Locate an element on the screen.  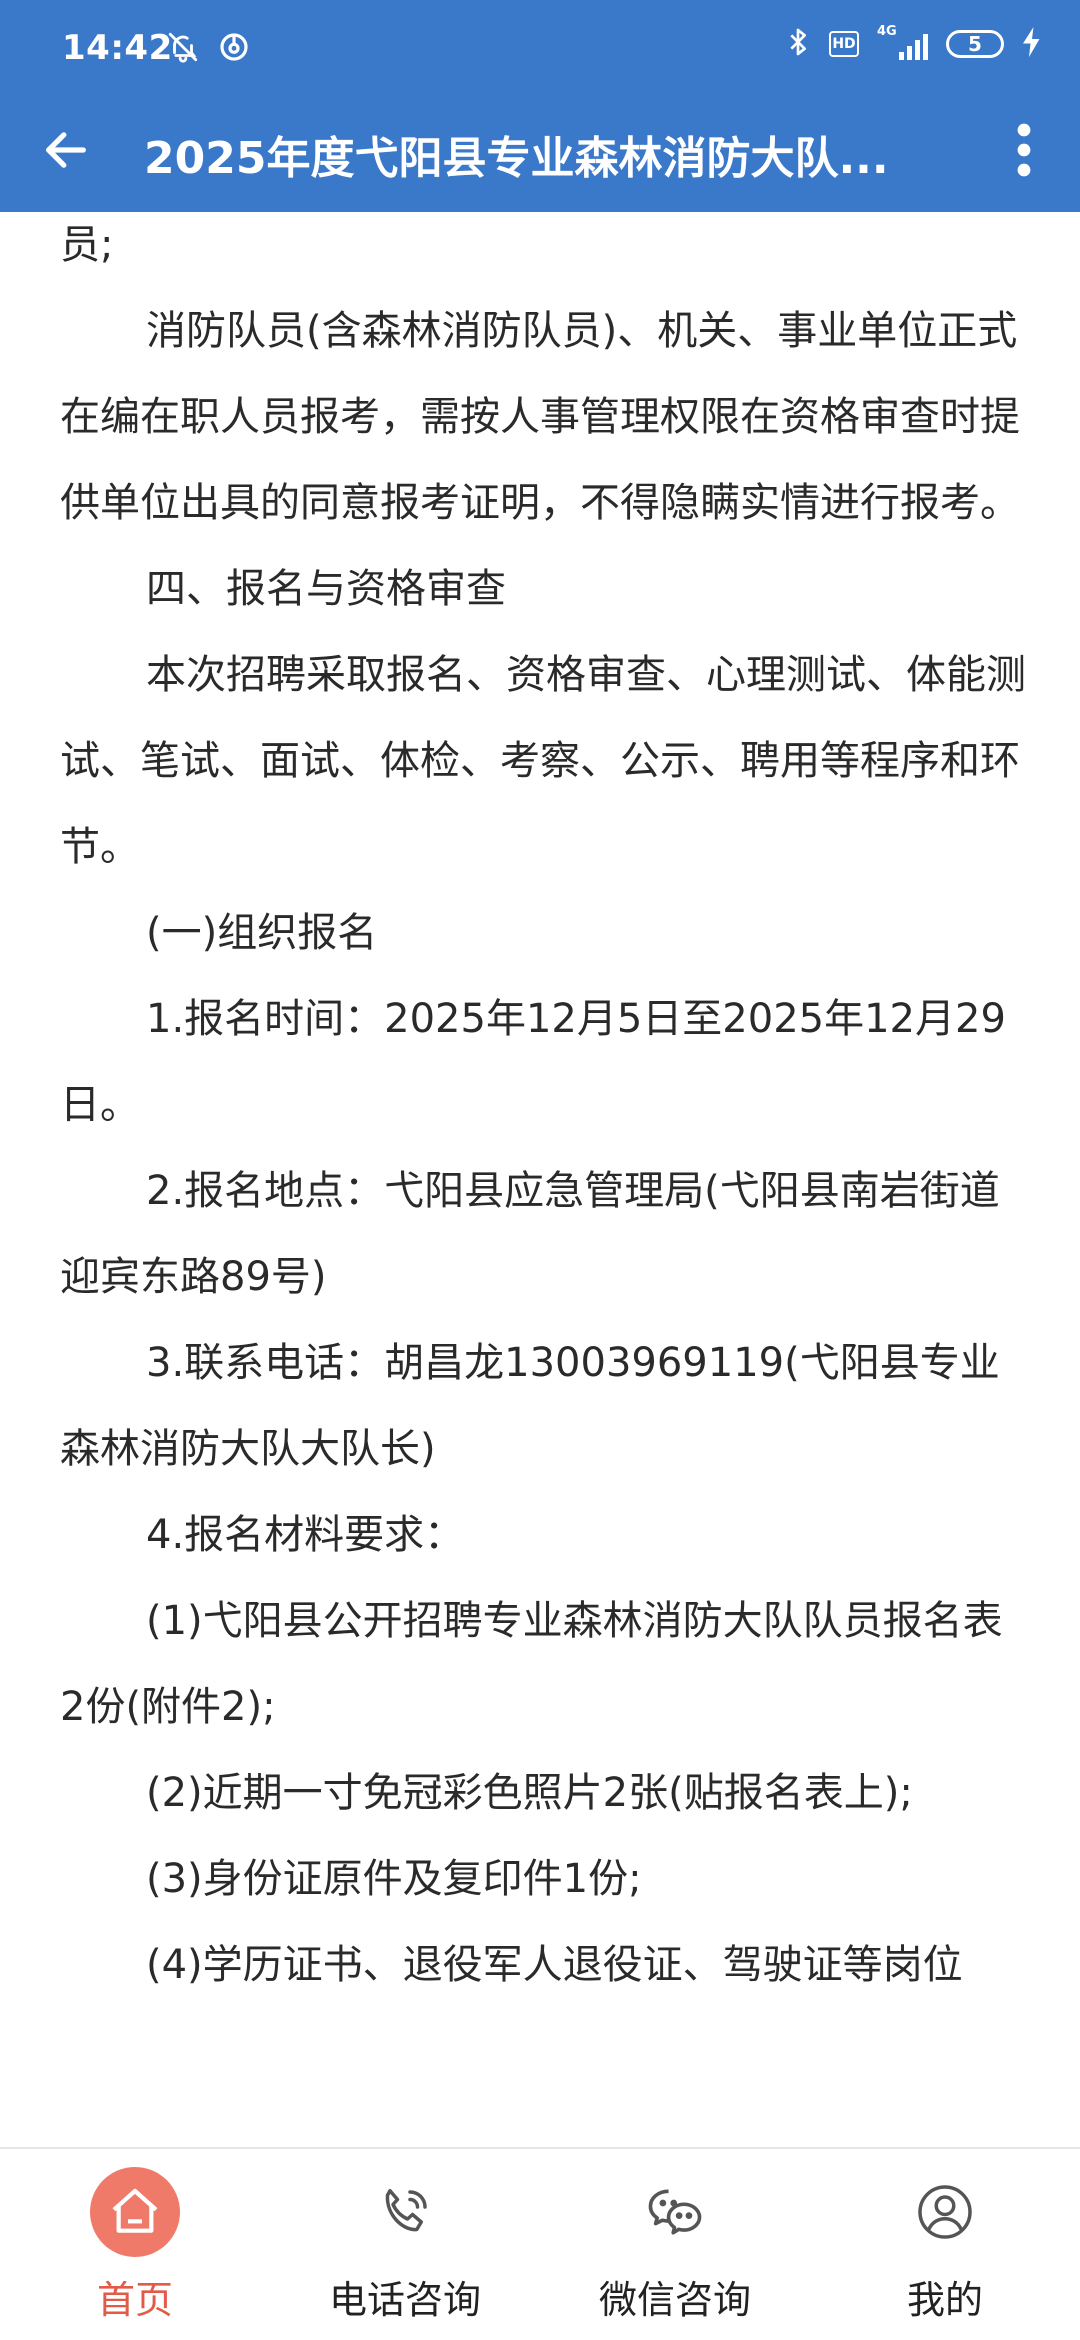
back-button is located at coordinates (66, 150).